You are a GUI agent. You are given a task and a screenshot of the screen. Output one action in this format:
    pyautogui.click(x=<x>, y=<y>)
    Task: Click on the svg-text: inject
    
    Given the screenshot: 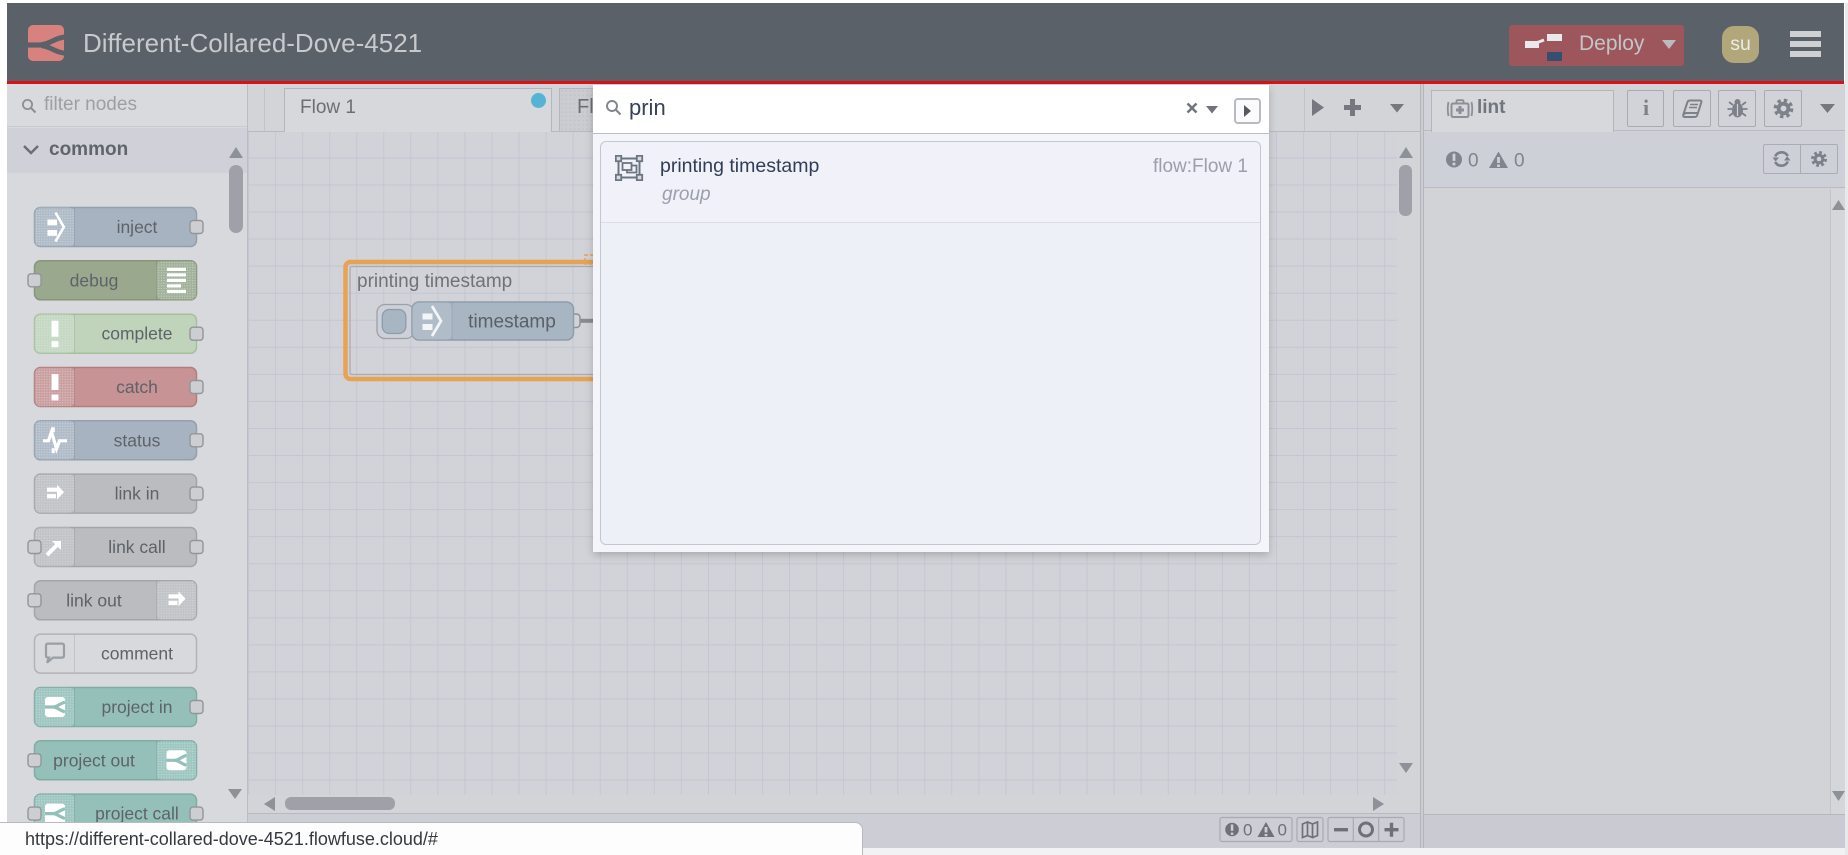 What is the action you would take?
    pyautogui.click(x=137, y=227)
    